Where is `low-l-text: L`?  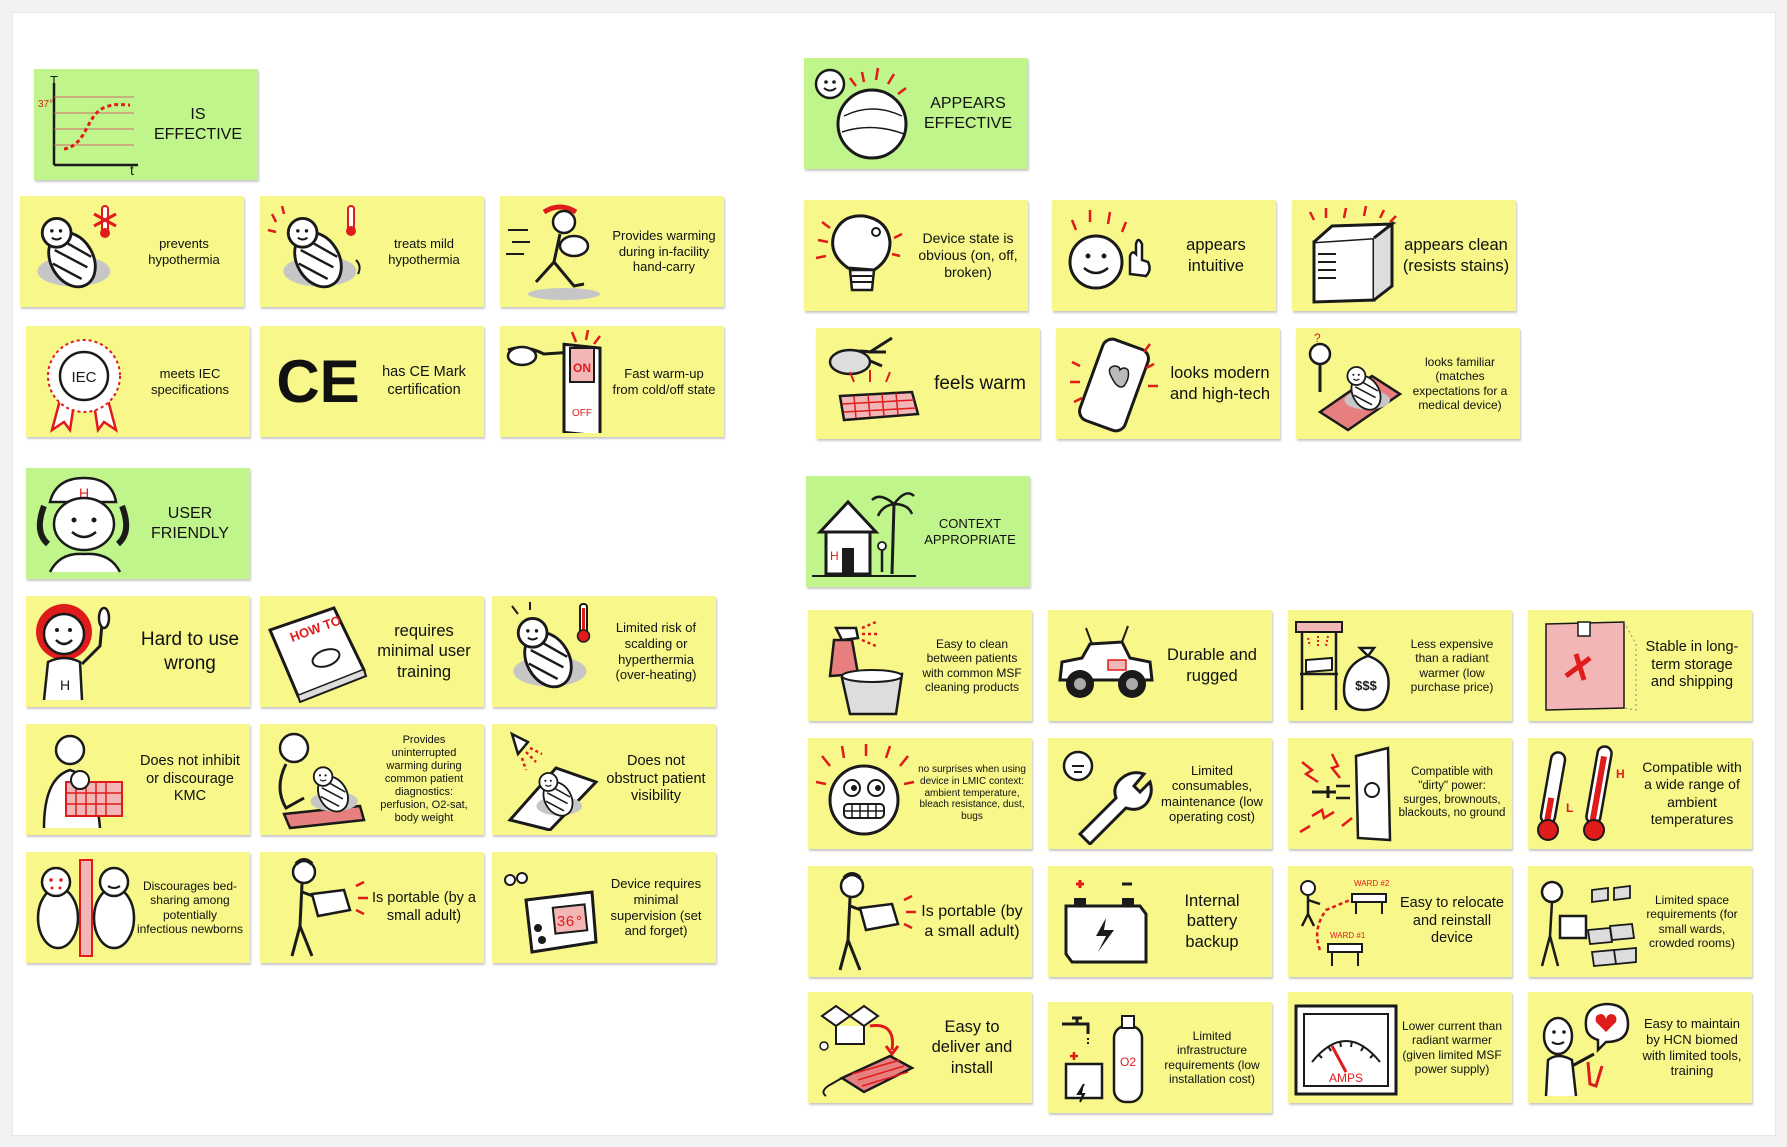 low-l-text: L is located at coordinates (1569, 808).